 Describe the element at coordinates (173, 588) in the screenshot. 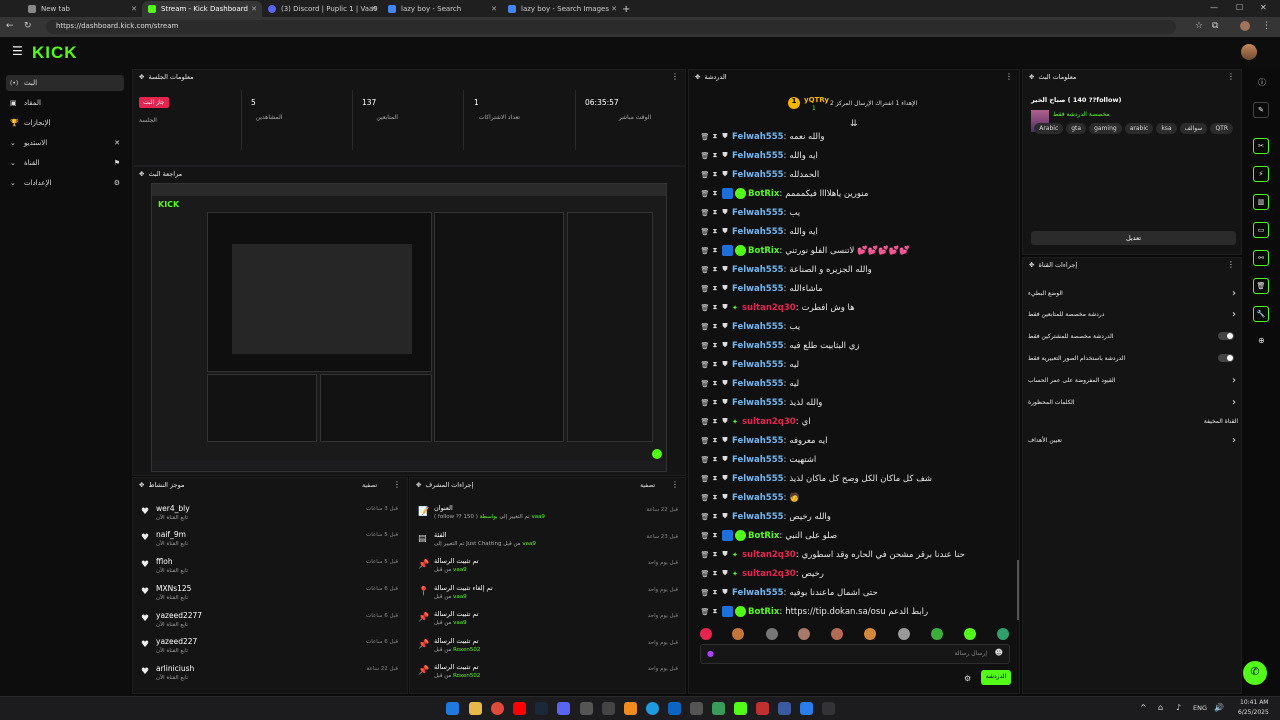

I see `activity-username: MXNs125` at that location.